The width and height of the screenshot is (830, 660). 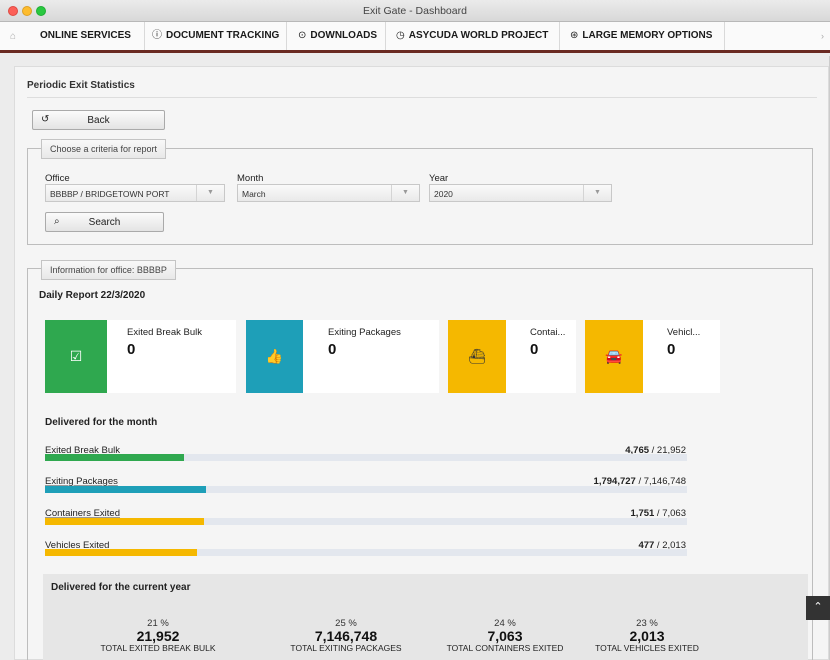 I want to click on year-stat-label: TOTAL EXITED BREAK BULK, so click(x=158, y=648).